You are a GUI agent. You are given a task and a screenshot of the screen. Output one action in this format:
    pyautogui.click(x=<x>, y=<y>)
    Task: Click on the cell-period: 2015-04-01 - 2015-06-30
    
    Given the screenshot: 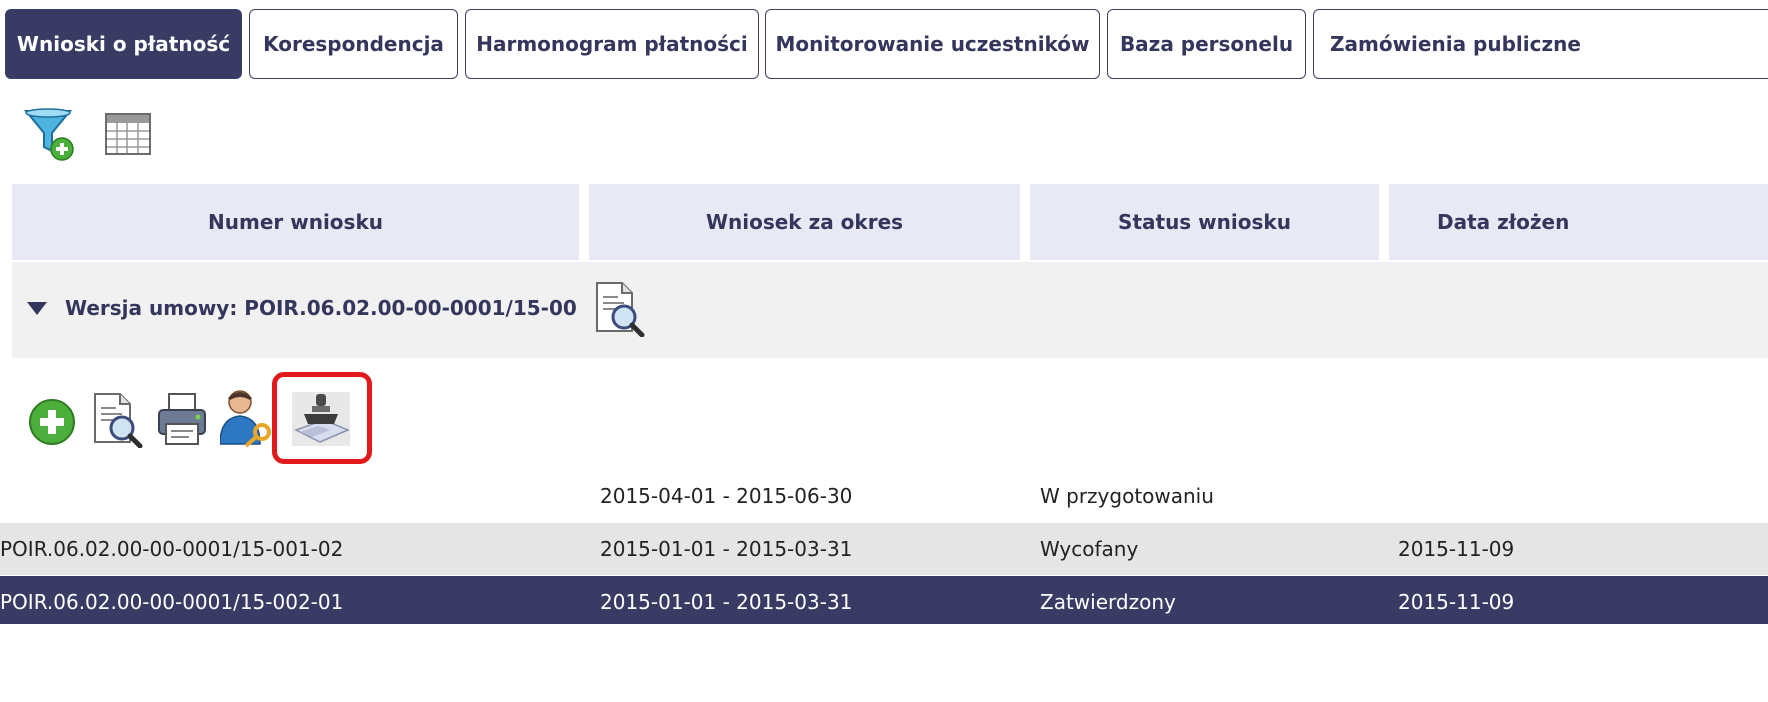 What is the action you would take?
    pyautogui.click(x=726, y=496)
    